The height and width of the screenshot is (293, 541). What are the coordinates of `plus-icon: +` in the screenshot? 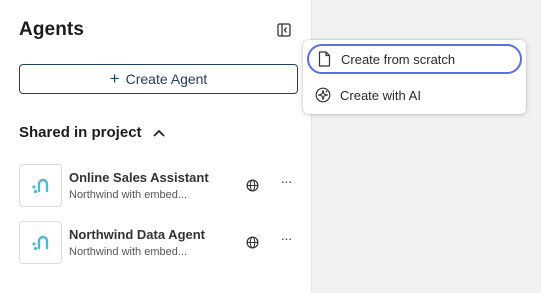 It's located at (114, 78).